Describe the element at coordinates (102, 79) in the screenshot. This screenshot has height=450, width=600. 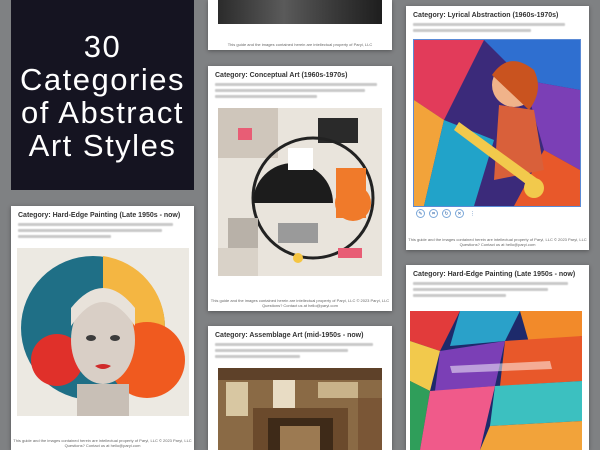
I see `hero-line-2: Categories` at that location.